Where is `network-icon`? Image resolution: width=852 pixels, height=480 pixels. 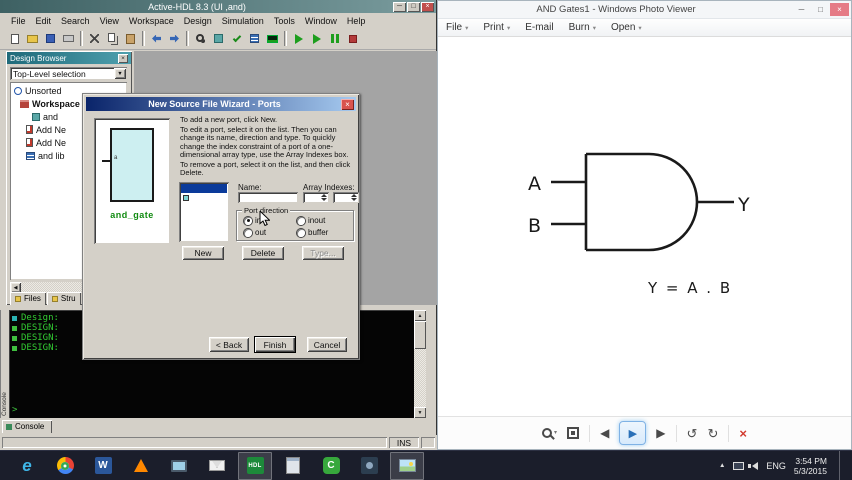 network-icon is located at coordinates (739, 465).